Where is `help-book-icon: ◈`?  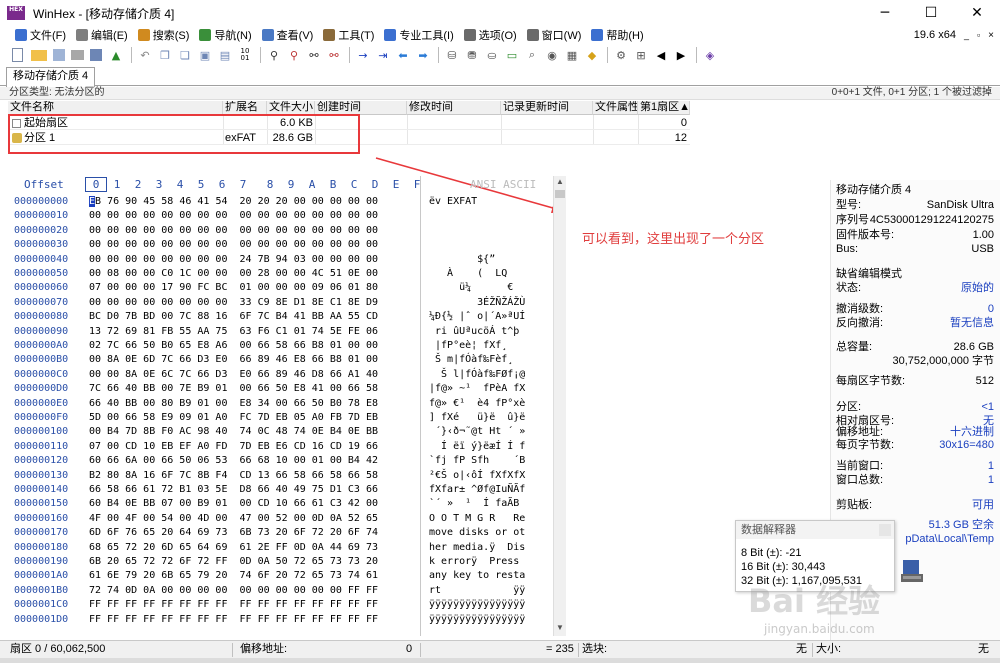 help-book-icon: ◈ is located at coordinates (710, 55).